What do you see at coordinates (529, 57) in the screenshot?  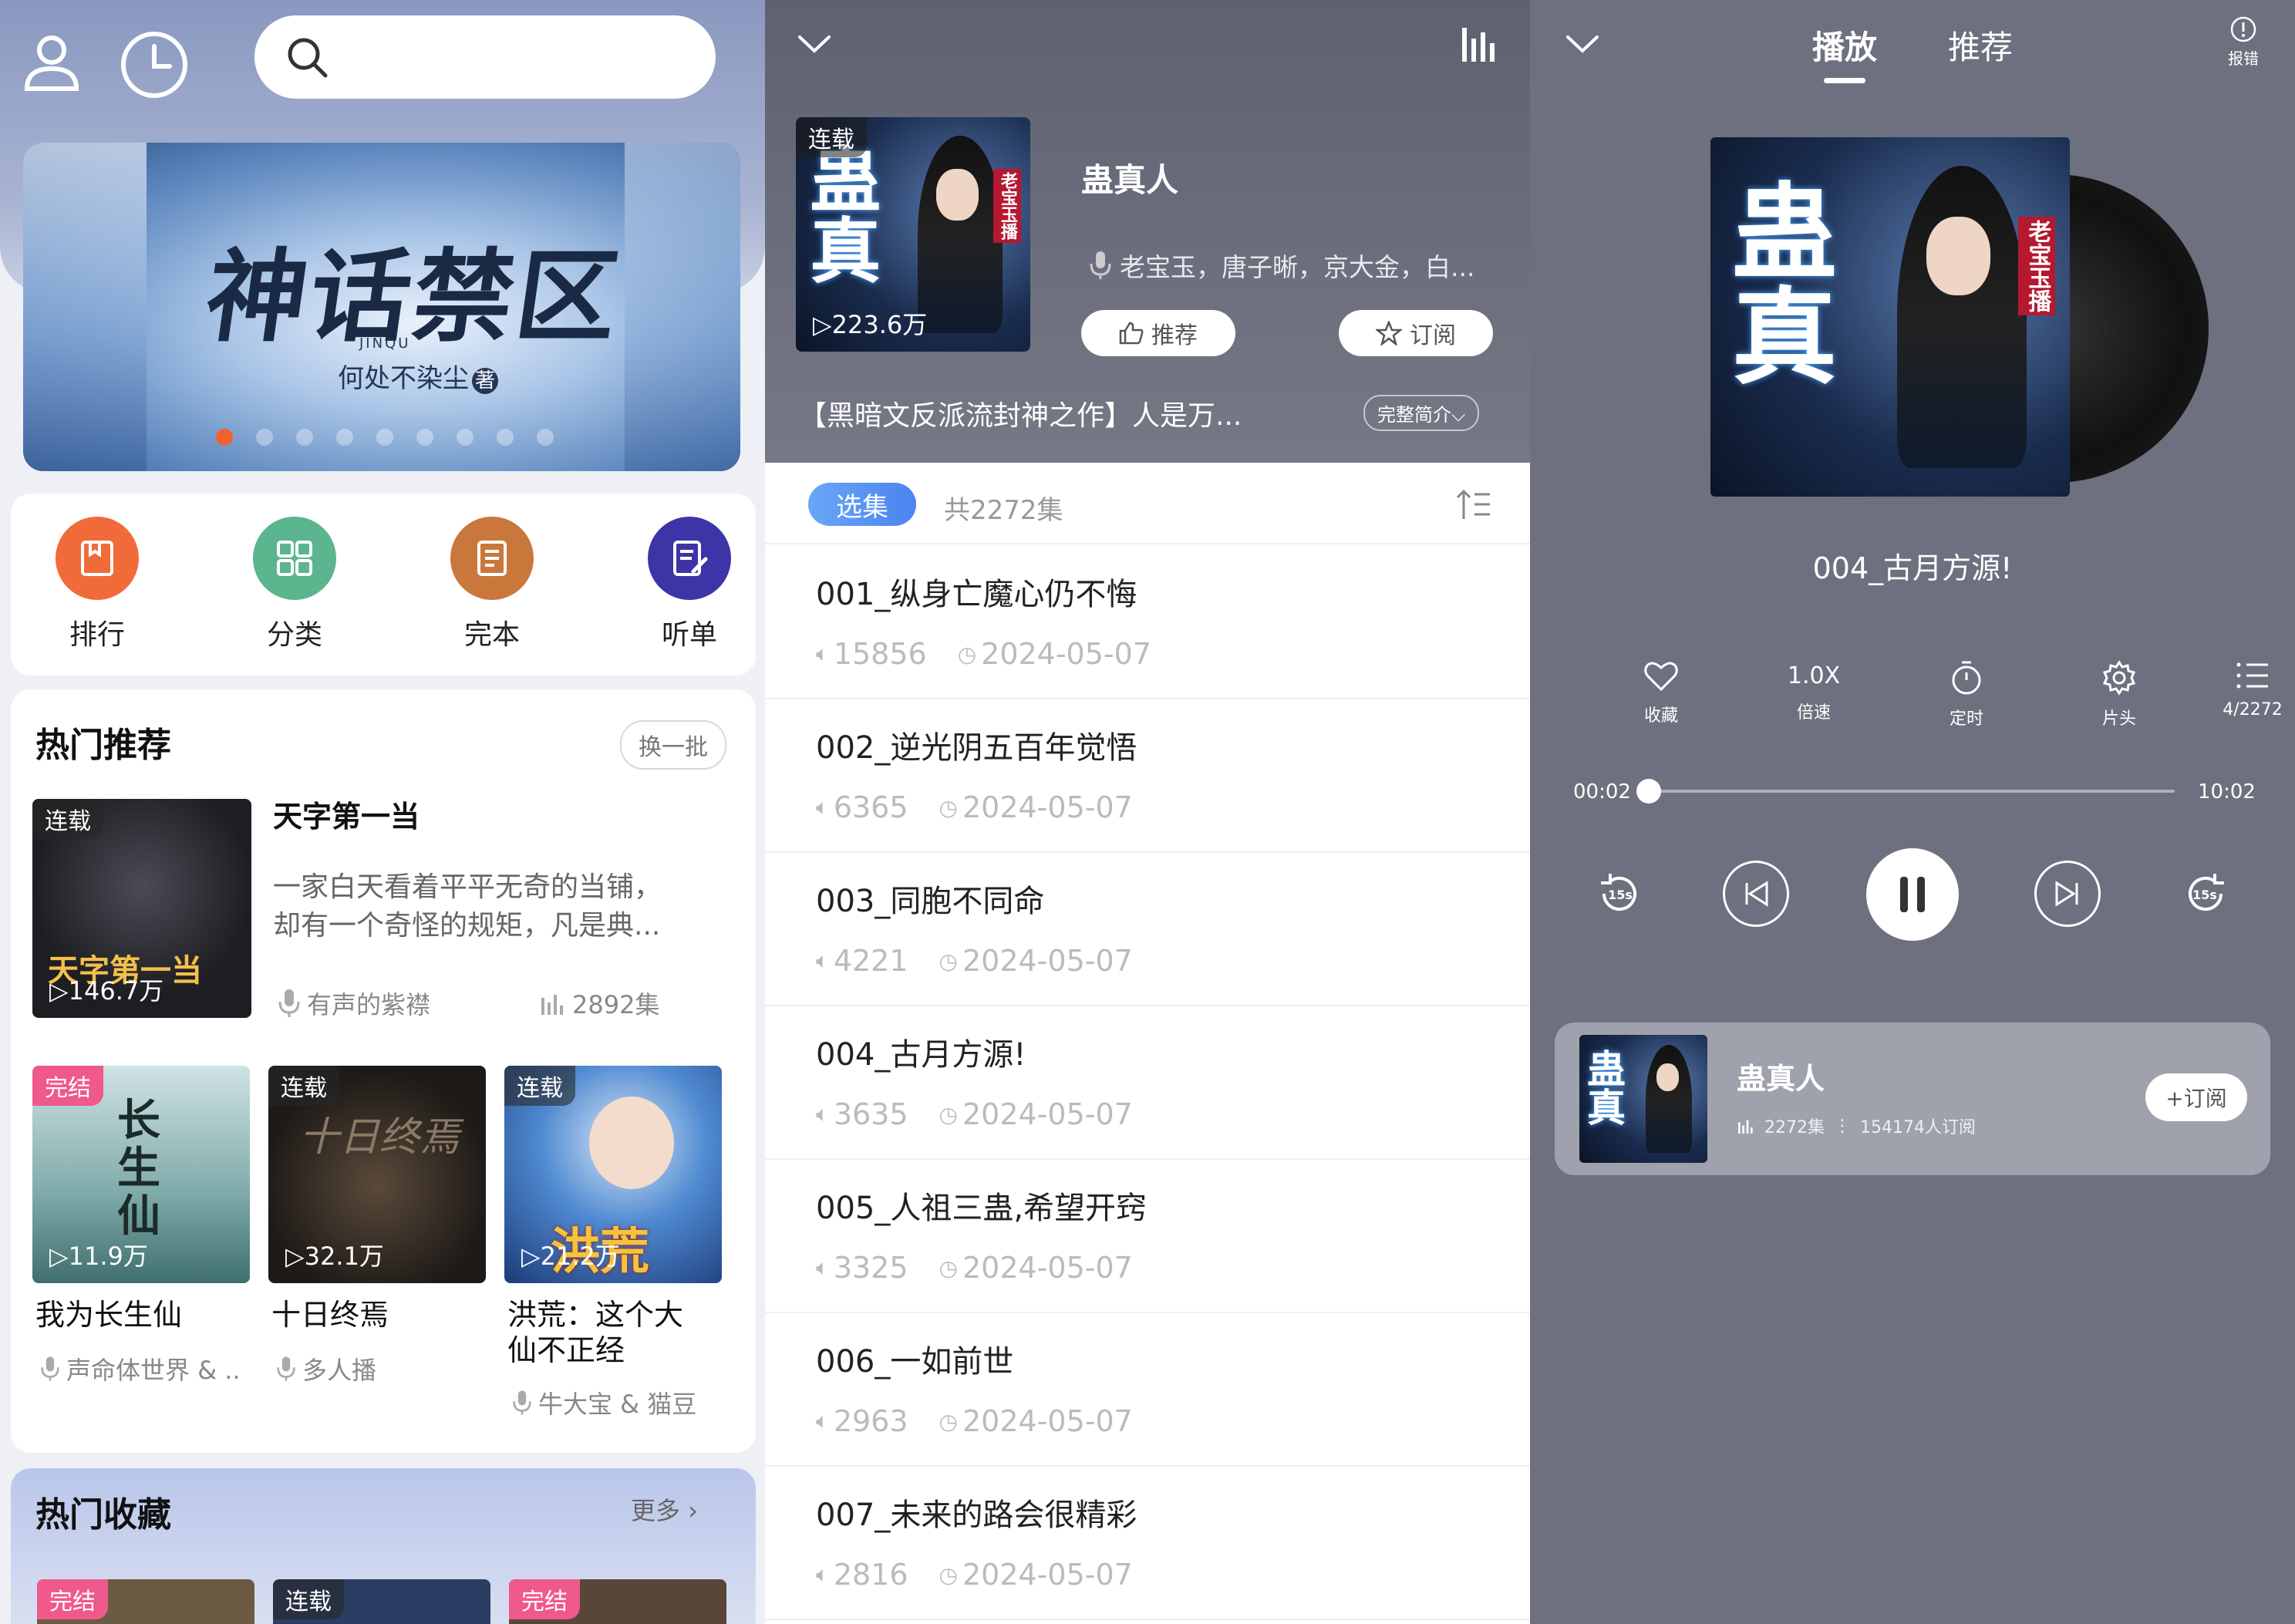 I see `search-input` at bounding box center [529, 57].